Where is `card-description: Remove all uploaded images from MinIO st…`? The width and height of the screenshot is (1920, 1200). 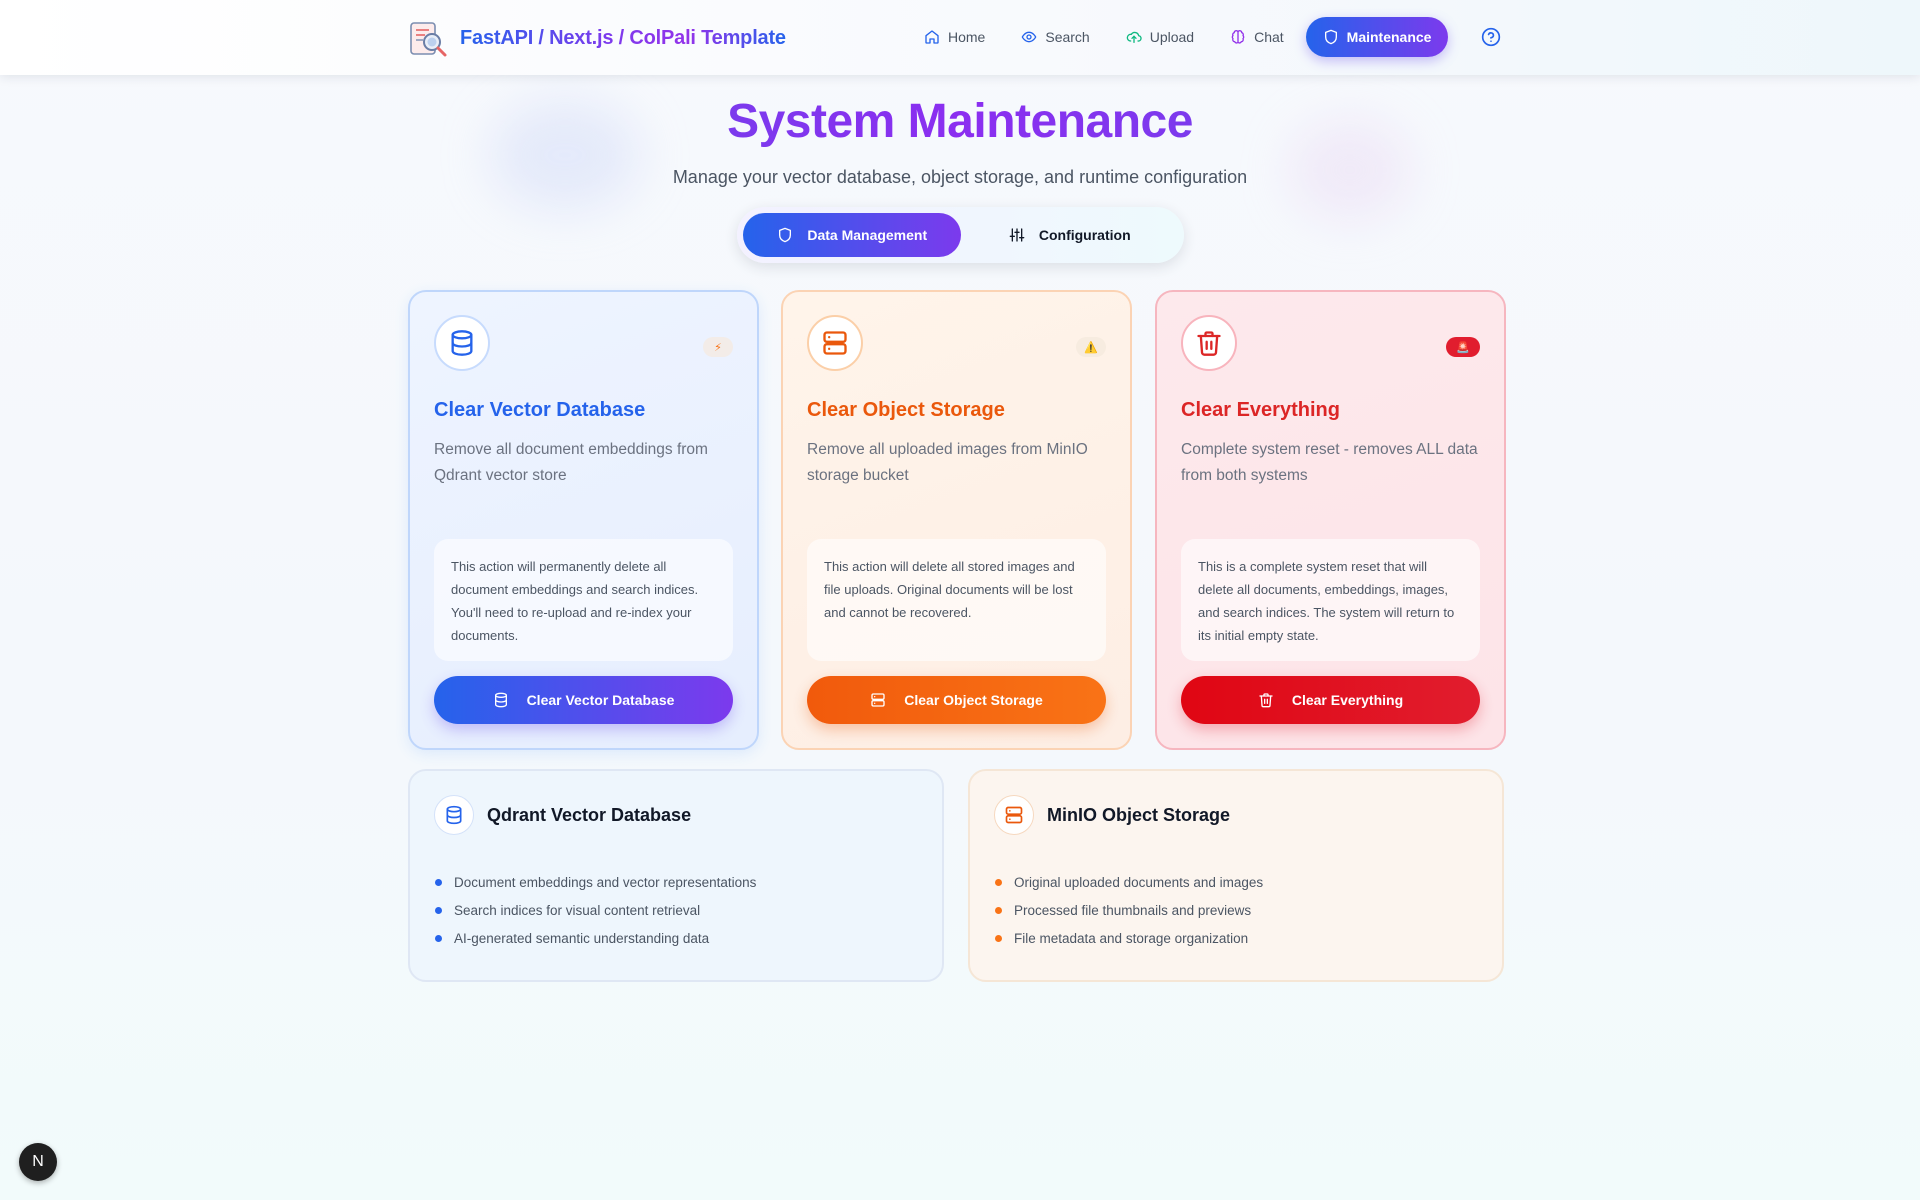
card-description: Remove all uploaded images from MinIO st… is located at coordinates (947, 462).